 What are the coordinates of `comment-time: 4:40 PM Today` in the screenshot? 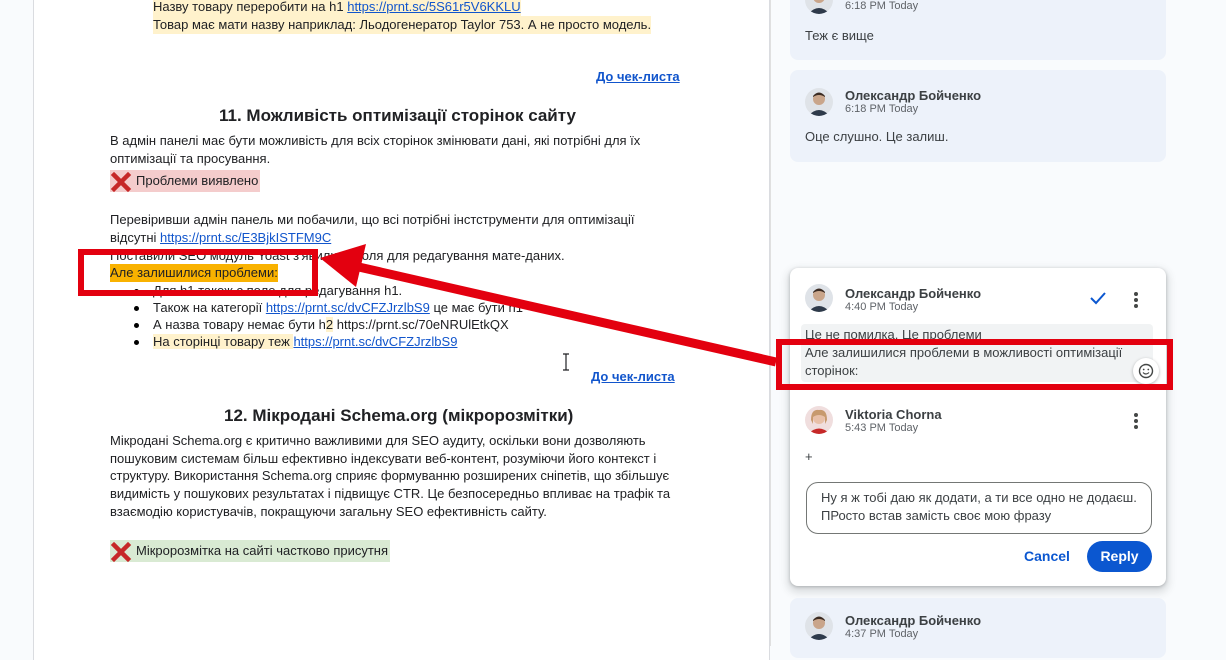 It's located at (882, 307).